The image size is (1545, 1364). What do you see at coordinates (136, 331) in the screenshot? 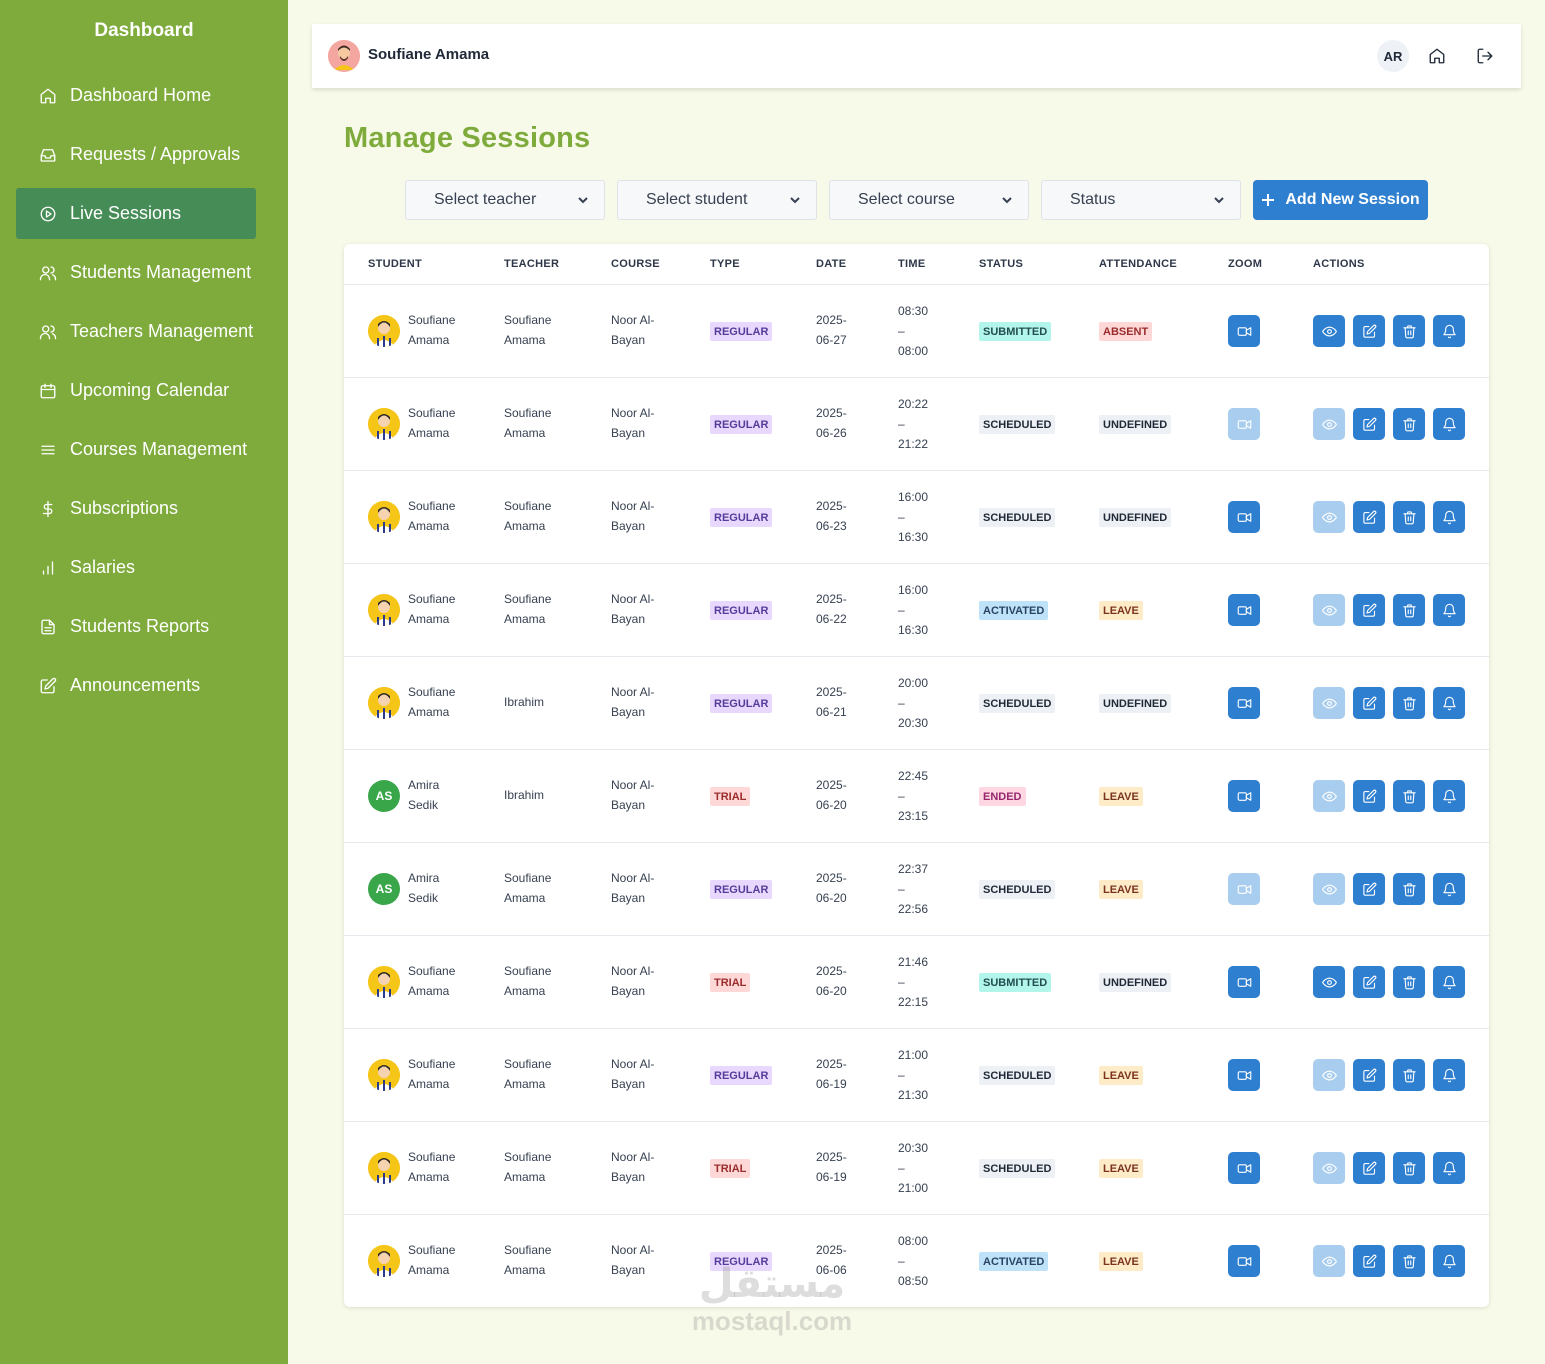
I see `sidebar-item-teachers-management: Teachers Management` at bounding box center [136, 331].